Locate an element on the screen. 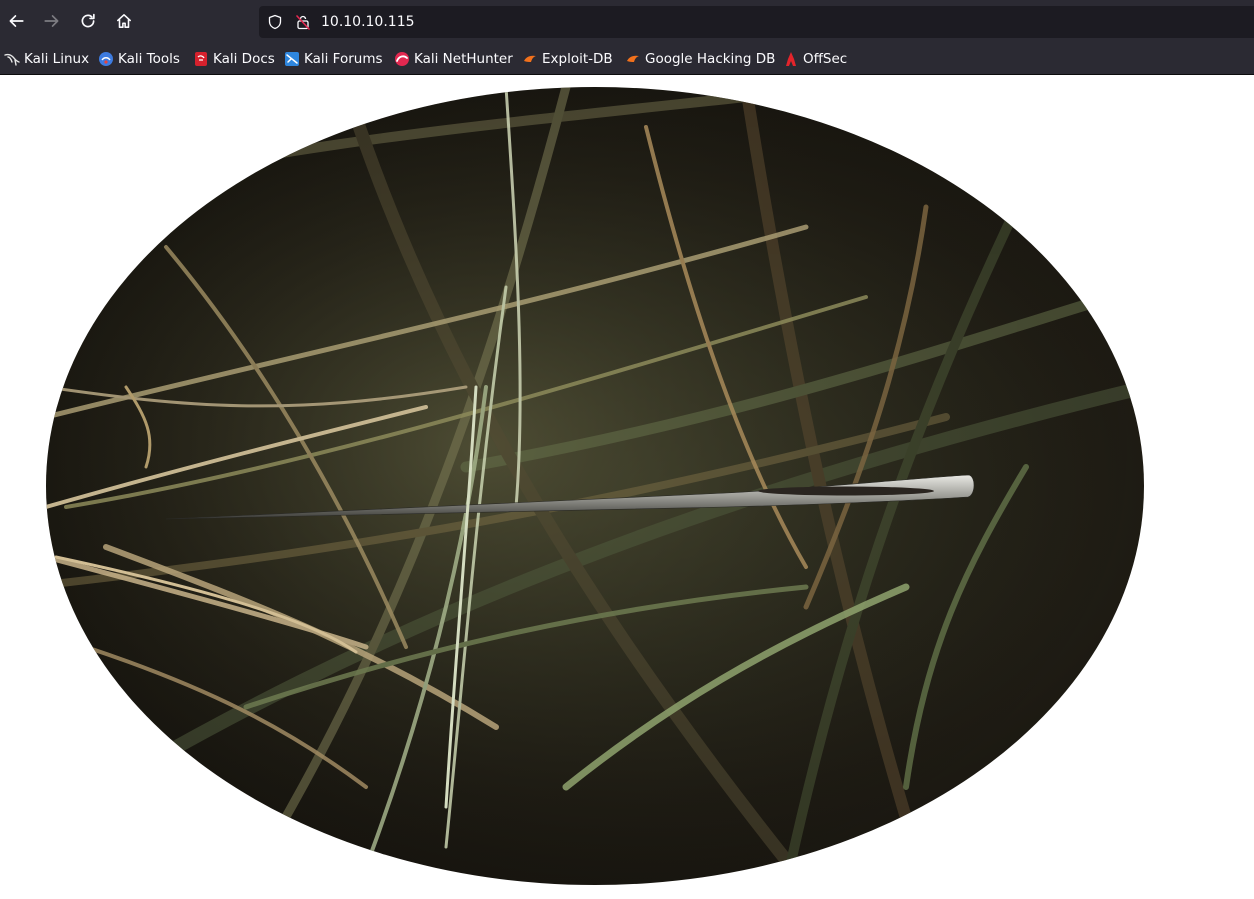  bookmark-label: Kali Tools is located at coordinates (149, 59).